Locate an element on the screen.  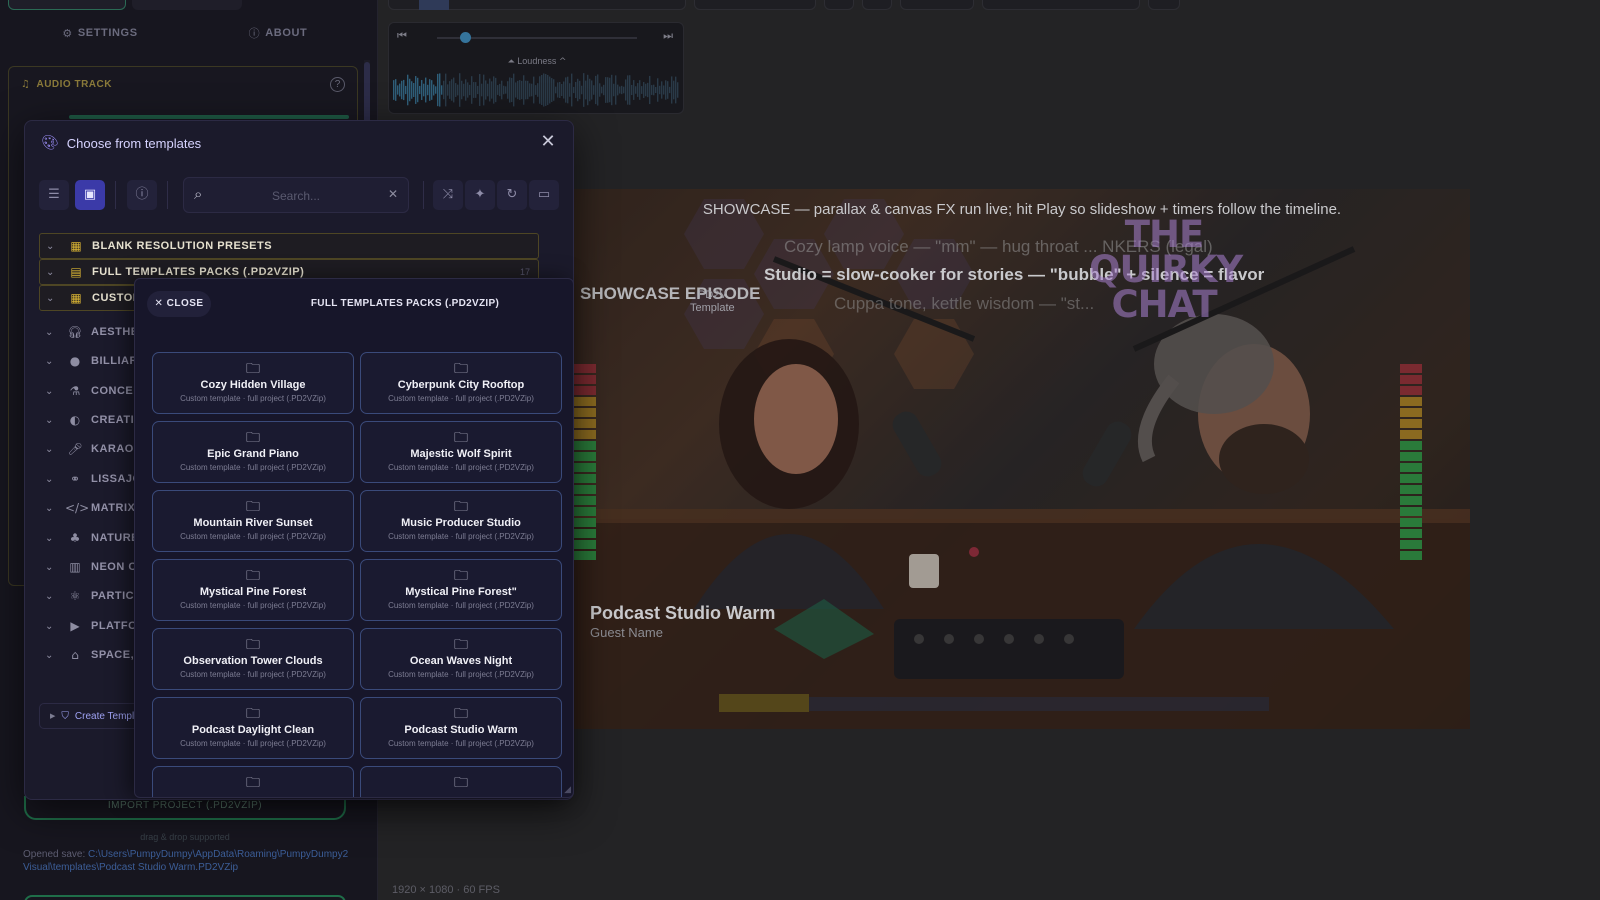
packs-panel-title: FULL TEMPLATES PACKS (.PD2VZIP) is located at coordinates (405, 303).